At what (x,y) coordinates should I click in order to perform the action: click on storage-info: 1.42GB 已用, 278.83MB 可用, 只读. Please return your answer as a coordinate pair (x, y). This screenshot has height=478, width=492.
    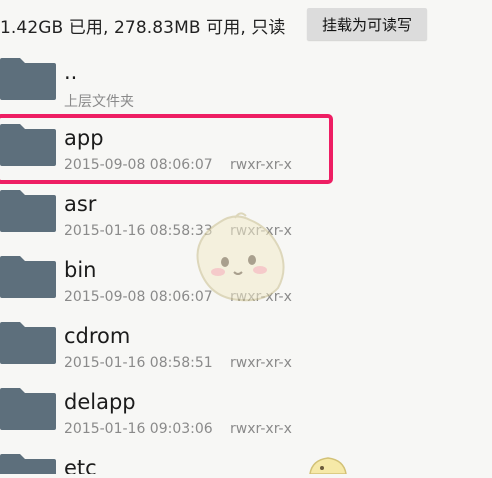
    Looking at the image, I should click on (143, 28).